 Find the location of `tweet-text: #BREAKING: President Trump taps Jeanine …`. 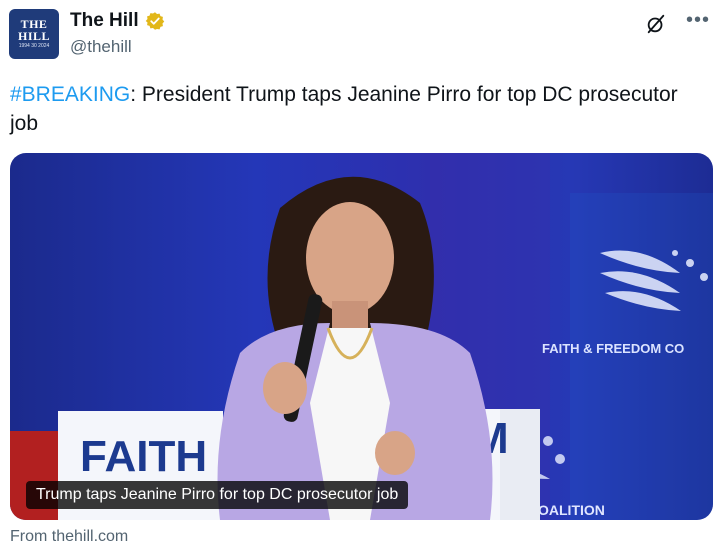

tweet-text: #BREAKING: President Trump taps Jeanine … is located at coordinates (360, 109).